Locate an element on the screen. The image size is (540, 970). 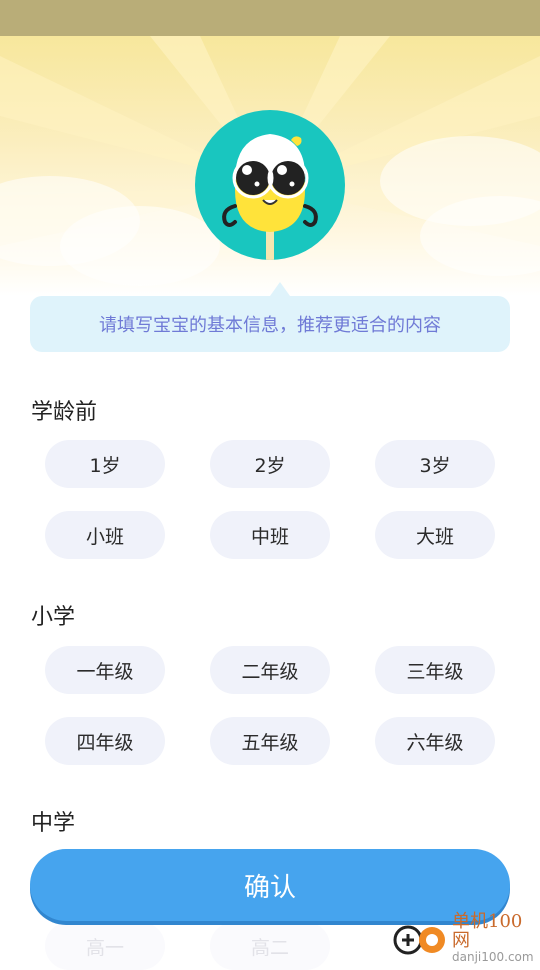
info-tooltip: 请填写宝宝的基本信息，推荐更适合的内容 is located at coordinates (270, 324).